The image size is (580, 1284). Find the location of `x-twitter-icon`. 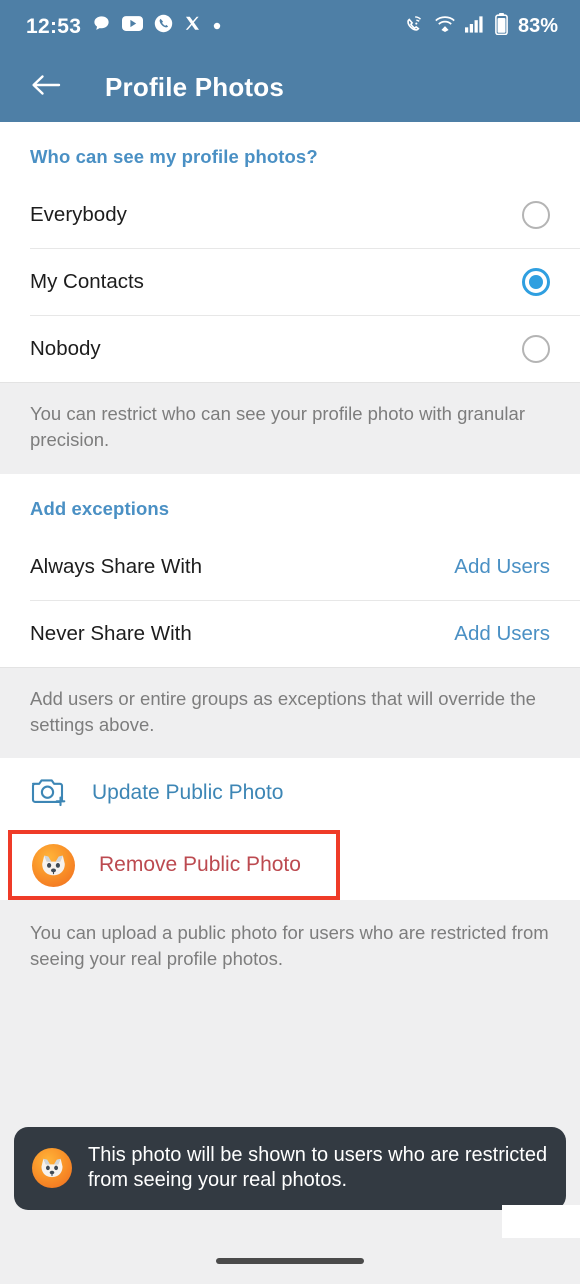

x-twitter-icon is located at coordinates (193, 26).